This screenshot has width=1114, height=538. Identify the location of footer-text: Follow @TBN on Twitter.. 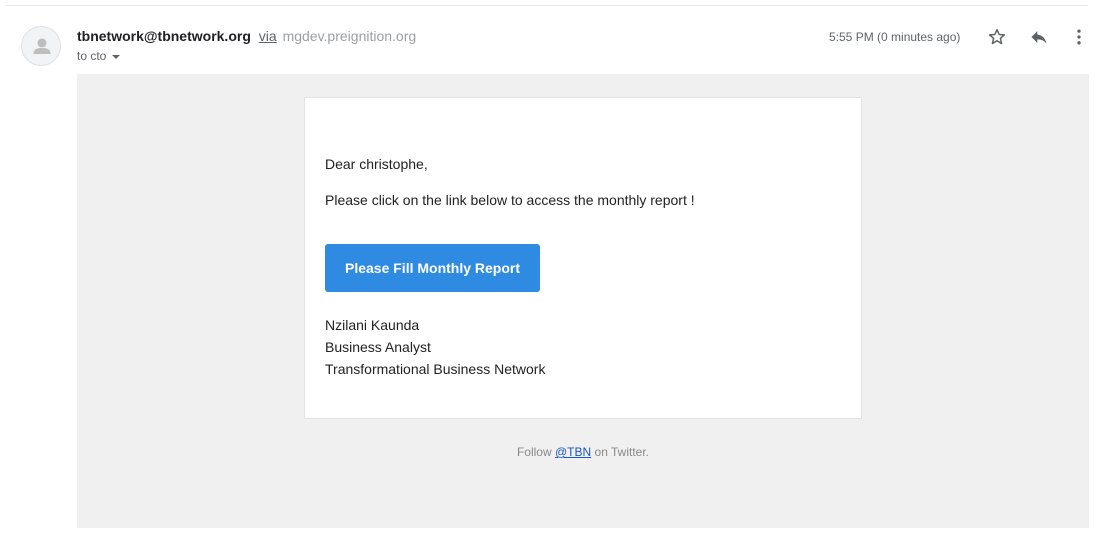
(583, 452).